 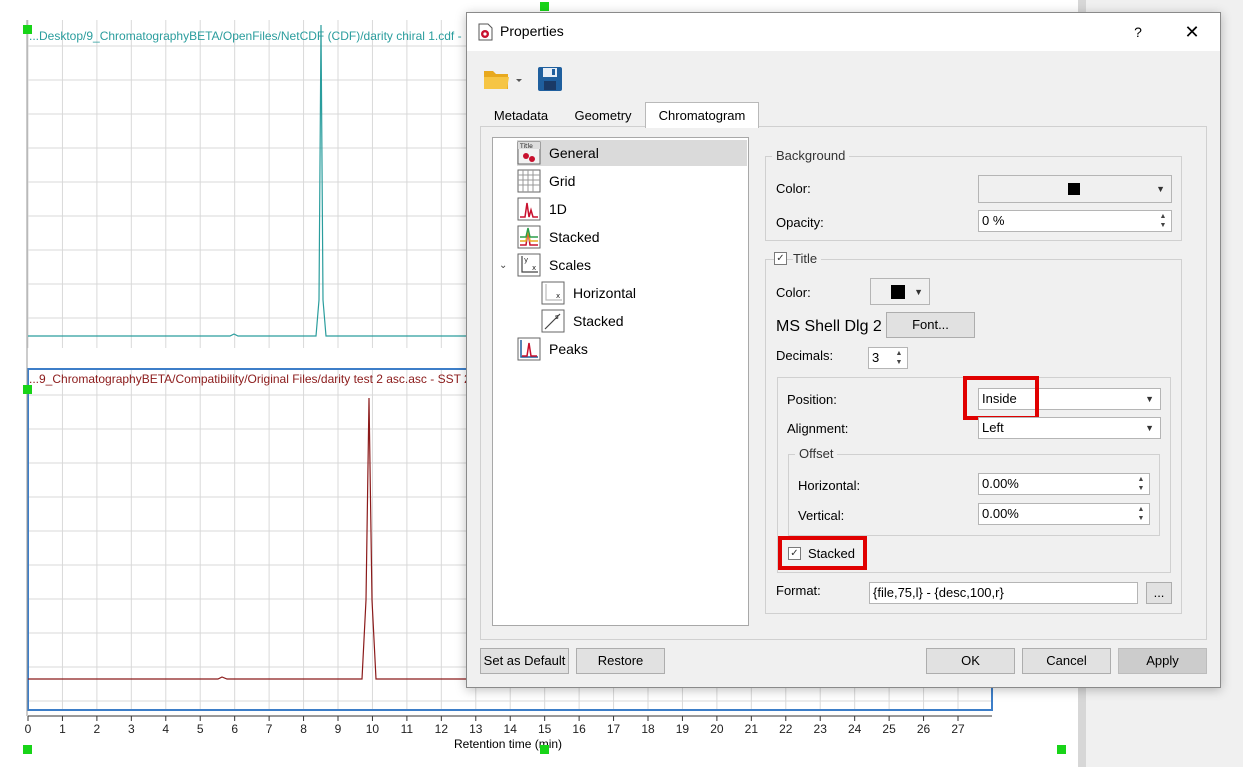 What do you see at coordinates (532, 31) in the screenshot?
I see `dialog-title: Properties` at bounding box center [532, 31].